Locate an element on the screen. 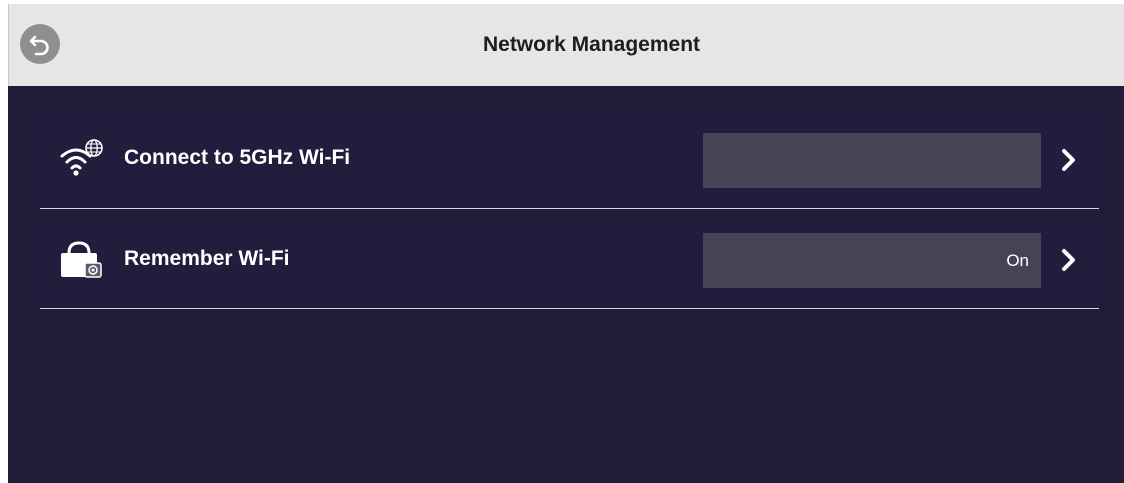  row-value-box is located at coordinates (872, 160).